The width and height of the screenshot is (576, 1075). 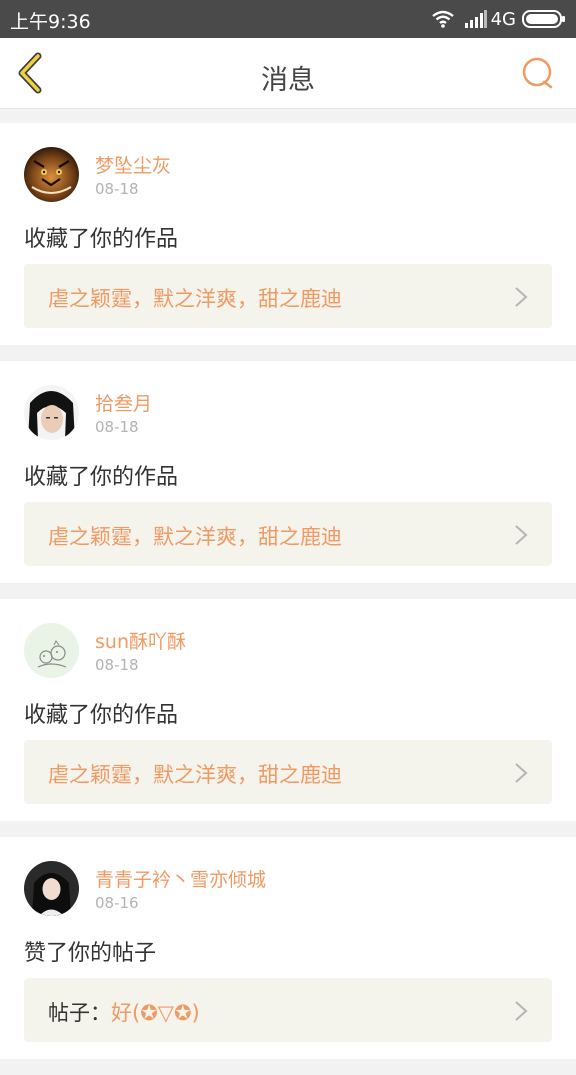 I want to click on page-title: 消息, so click(x=288, y=80).